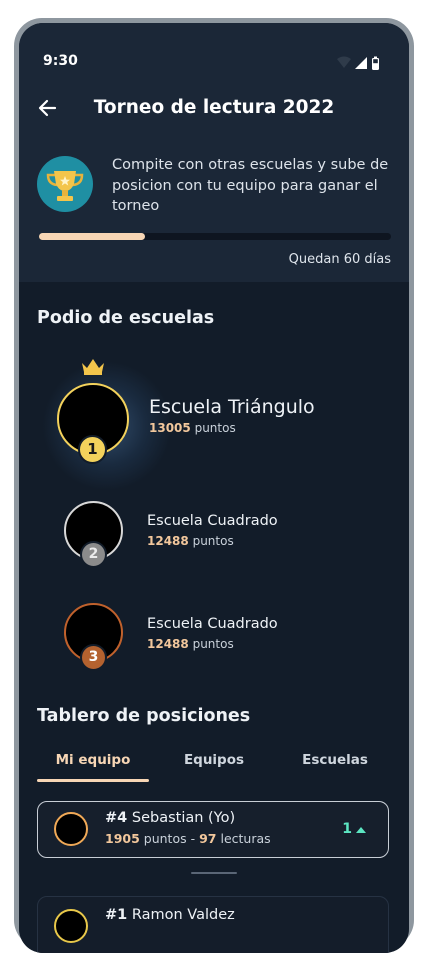 The width and height of the screenshot is (428, 953). What do you see at coordinates (214, 873) in the screenshot?
I see `divider` at bounding box center [214, 873].